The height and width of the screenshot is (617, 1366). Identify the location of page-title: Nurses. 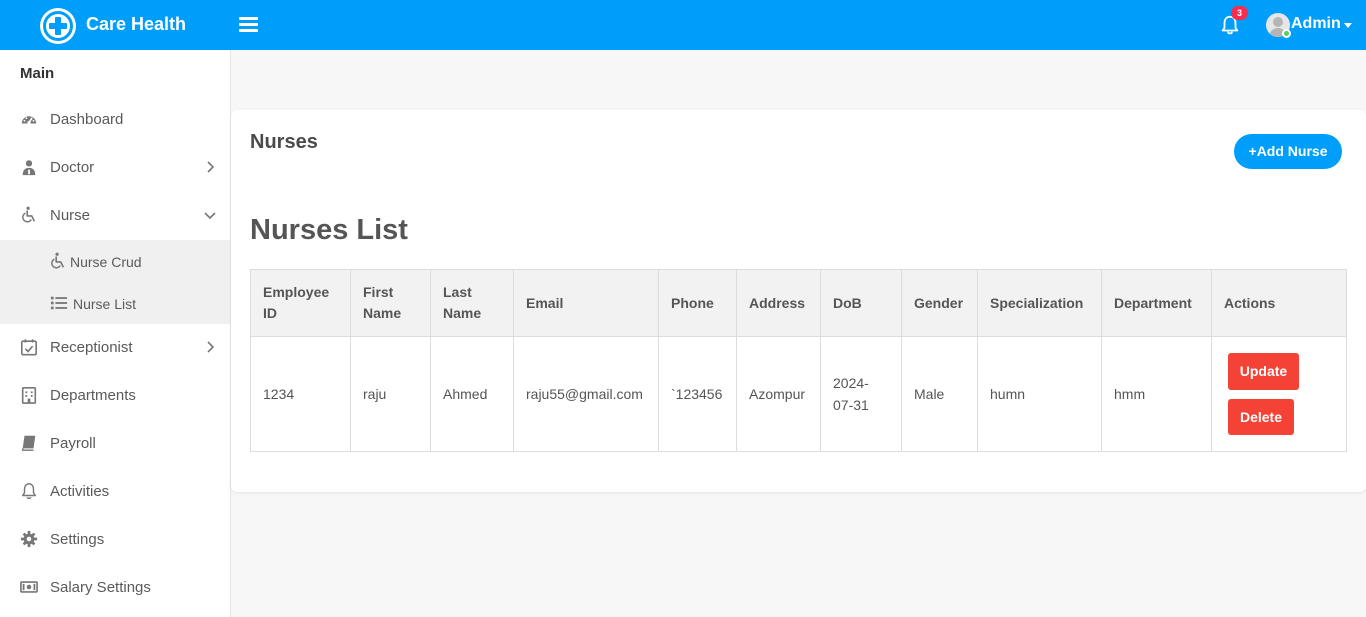
(284, 142).